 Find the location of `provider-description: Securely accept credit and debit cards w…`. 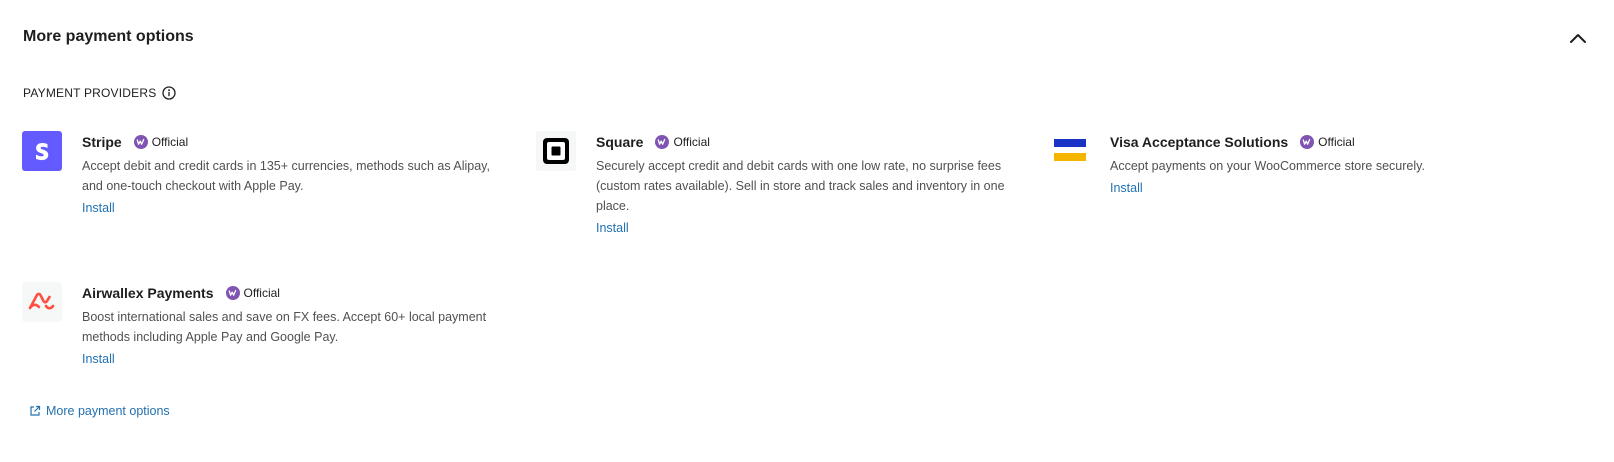

provider-description: Securely accept credit and debit cards w… is located at coordinates (800, 186).